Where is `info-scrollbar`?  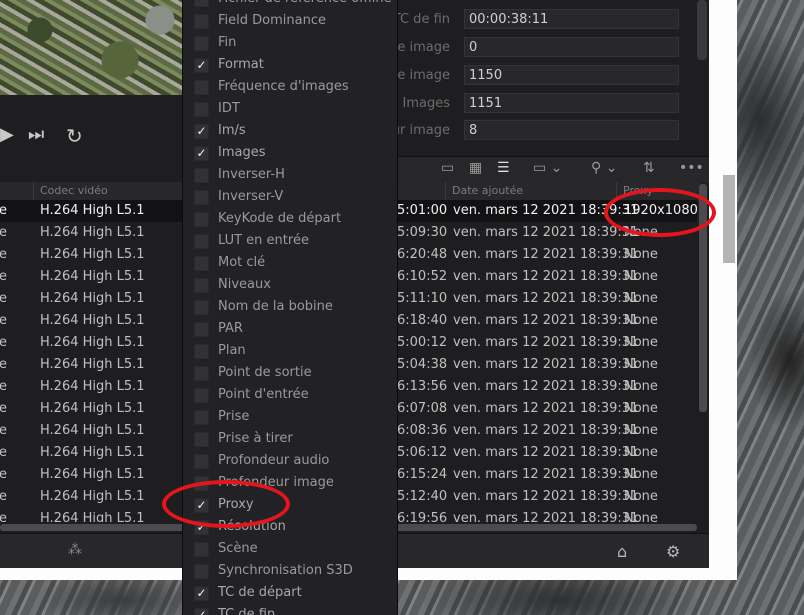
info-scrollbar is located at coordinates (702, 30).